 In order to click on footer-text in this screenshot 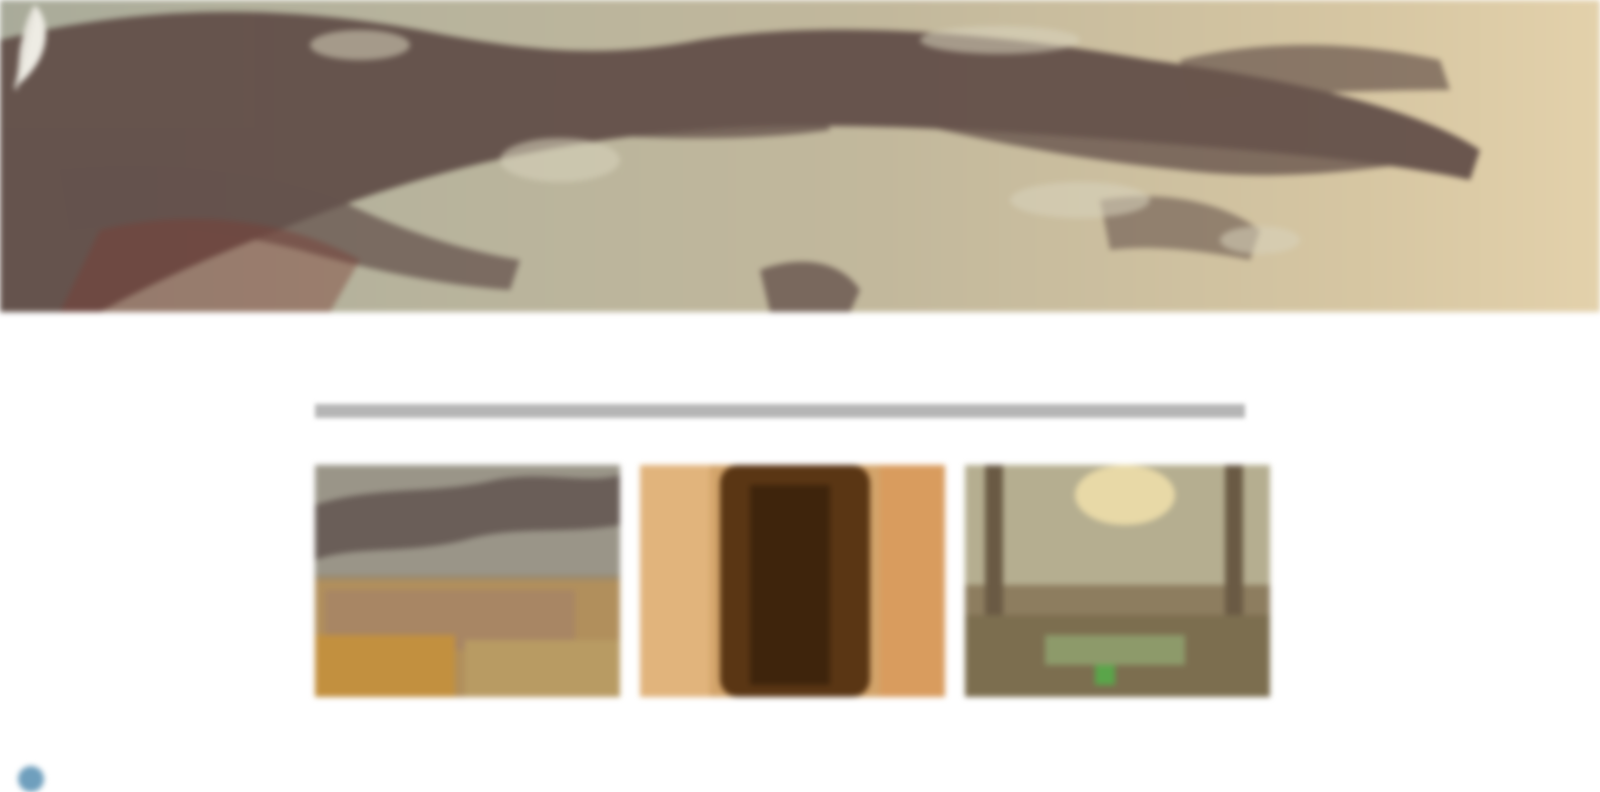, I will do `click(790, 750)`.